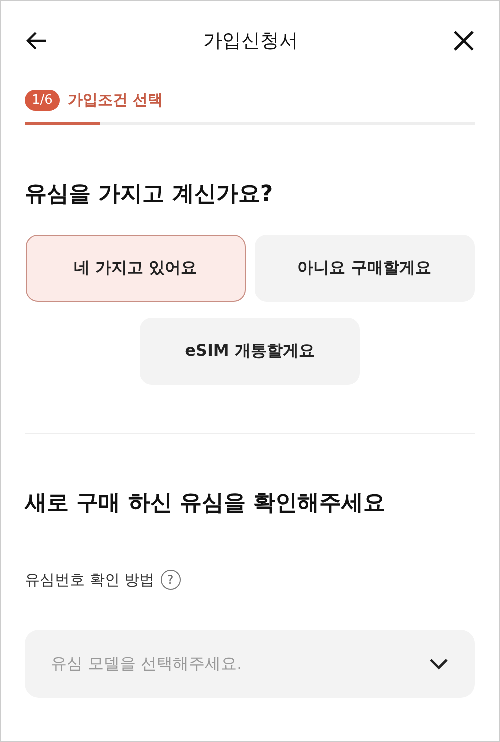  I want to click on close-icon, so click(464, 41).